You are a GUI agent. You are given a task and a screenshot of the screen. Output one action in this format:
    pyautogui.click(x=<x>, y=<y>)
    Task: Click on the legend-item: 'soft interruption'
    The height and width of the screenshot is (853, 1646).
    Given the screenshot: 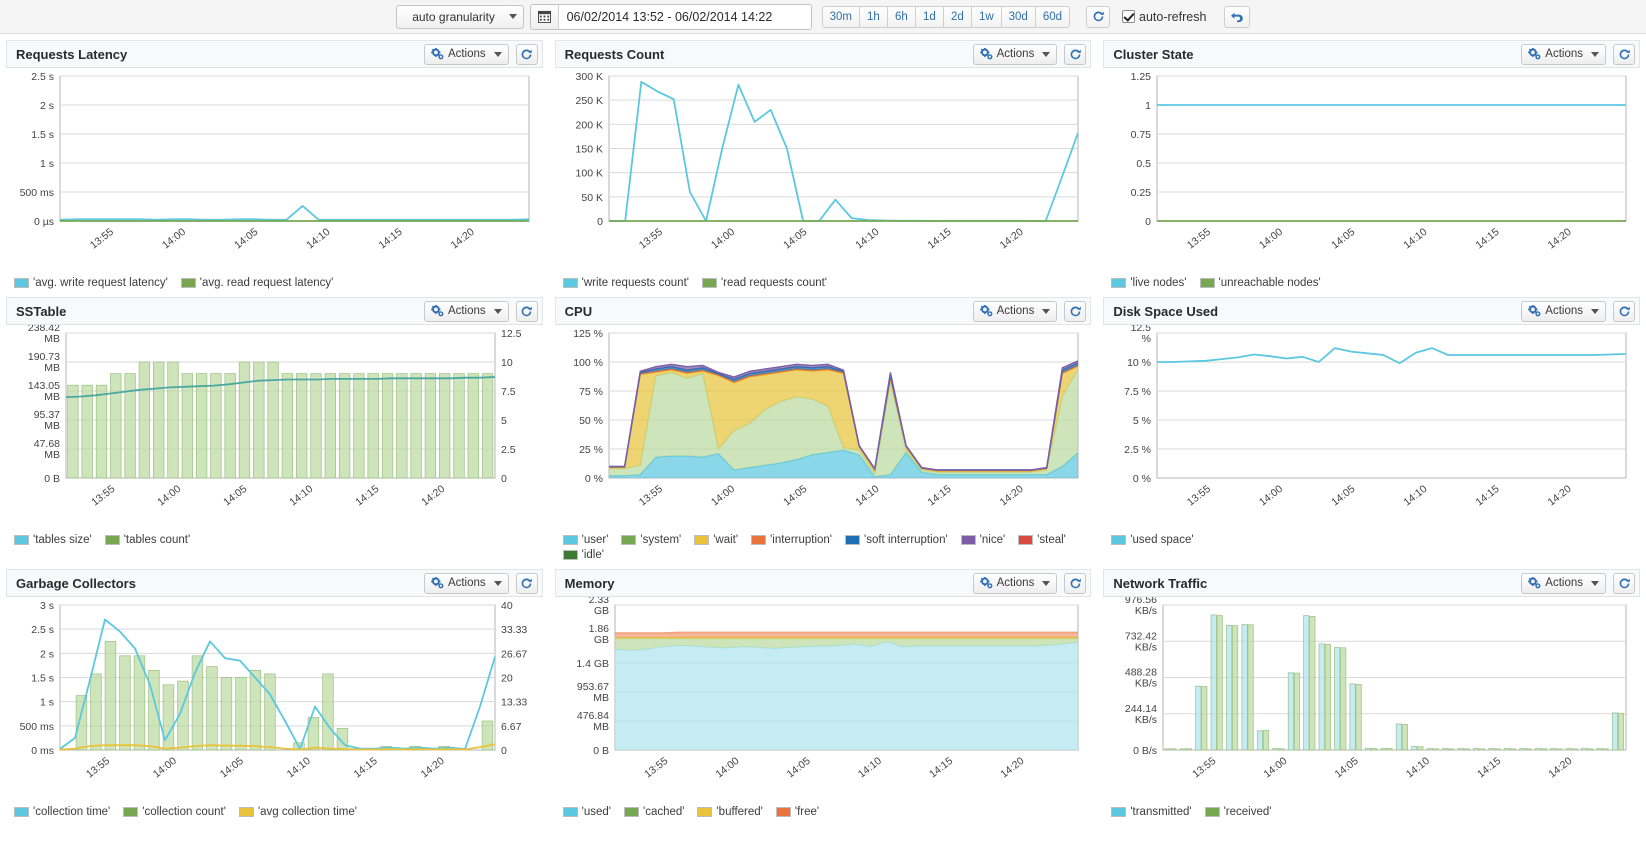 What is the action you would take?
    pyautogui.click(x=896, y=540)
    